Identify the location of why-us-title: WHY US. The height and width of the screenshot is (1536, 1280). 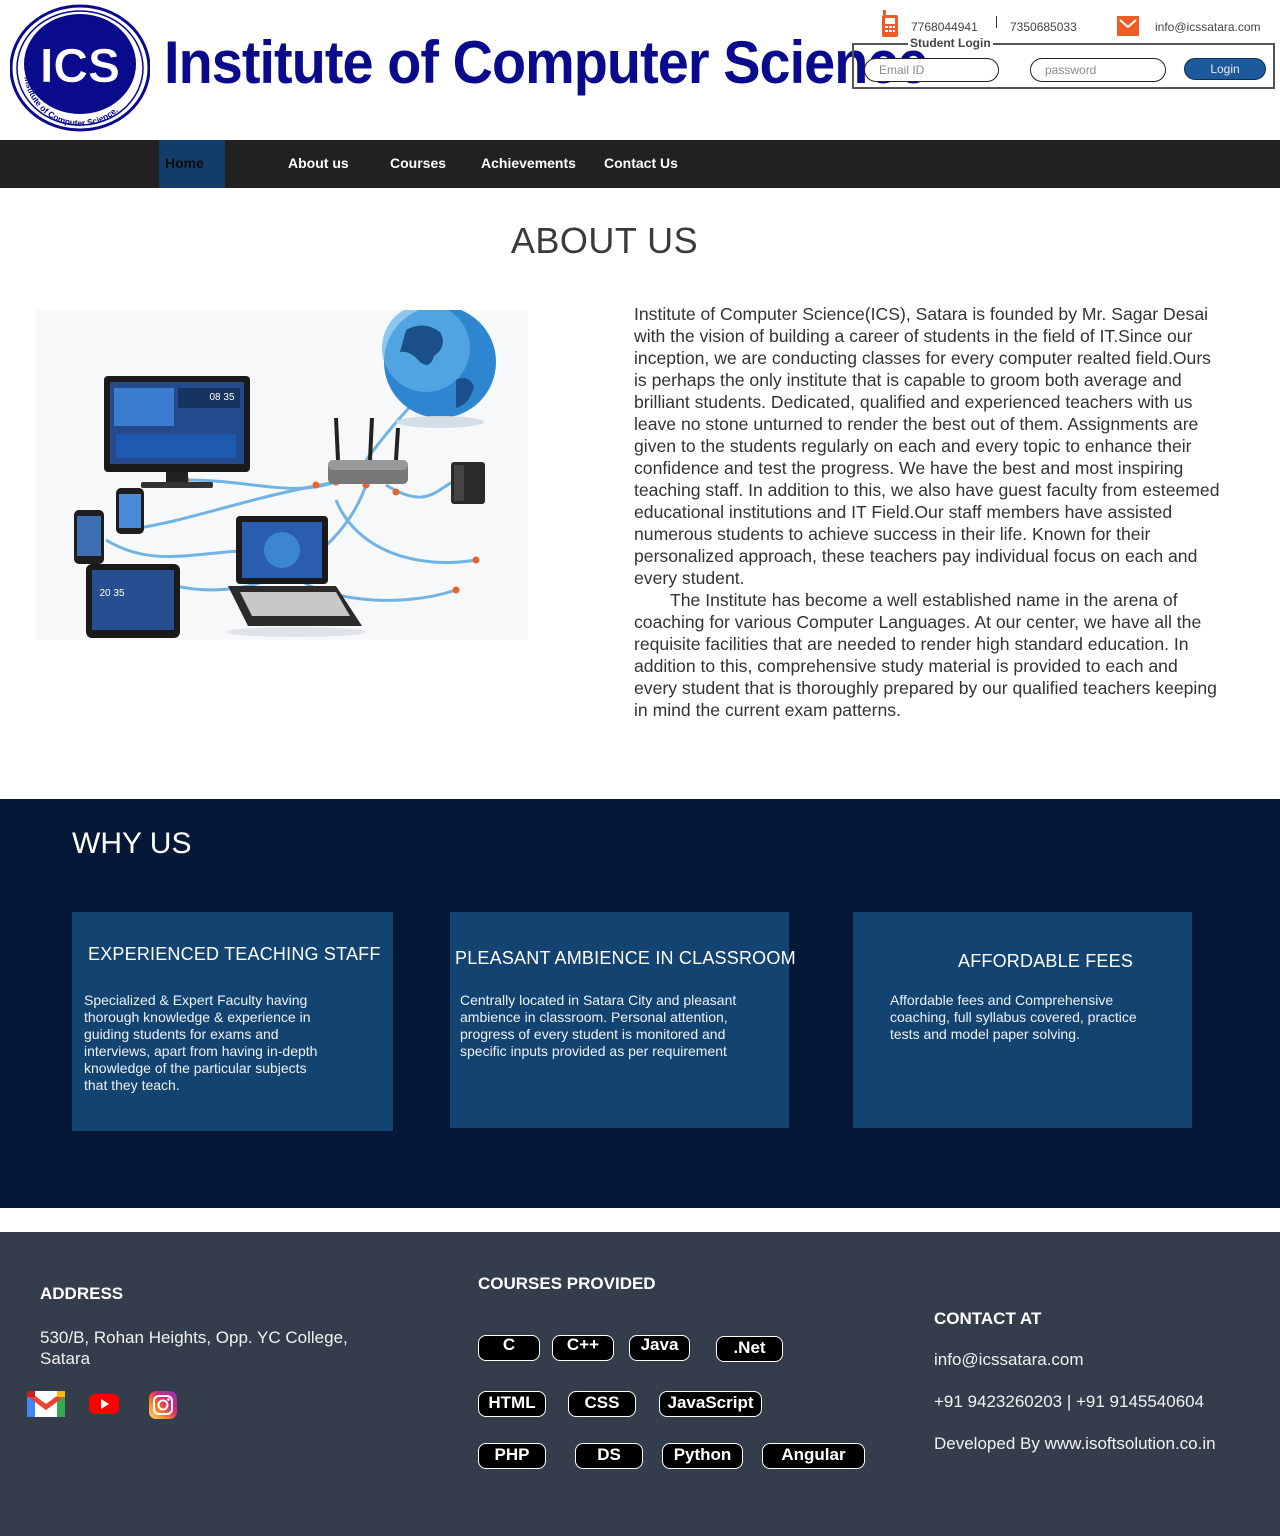
(132, 843).